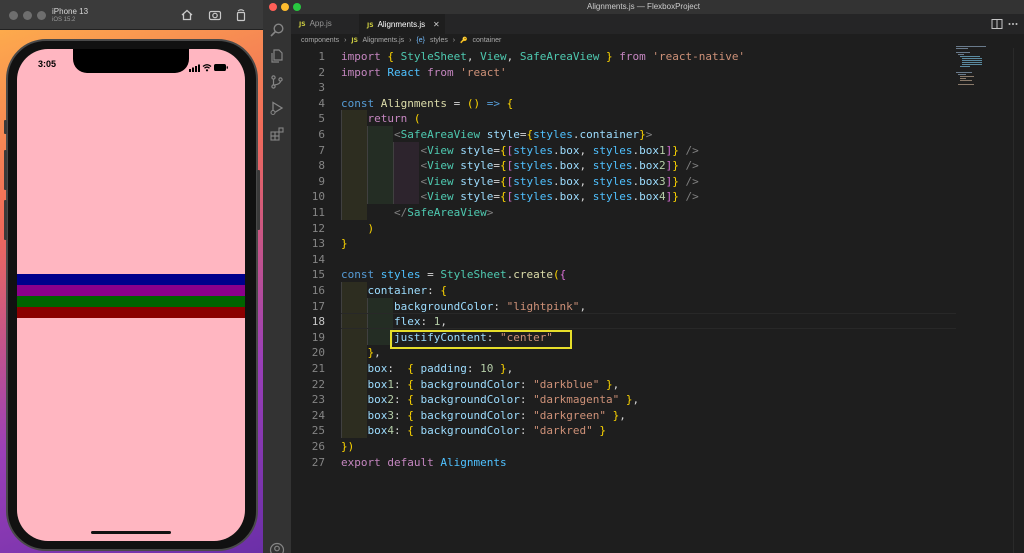 The width and height of the screenshot is (1024, 553). I want to click on code-text: const Alignments = () => {, so click(427, 104).